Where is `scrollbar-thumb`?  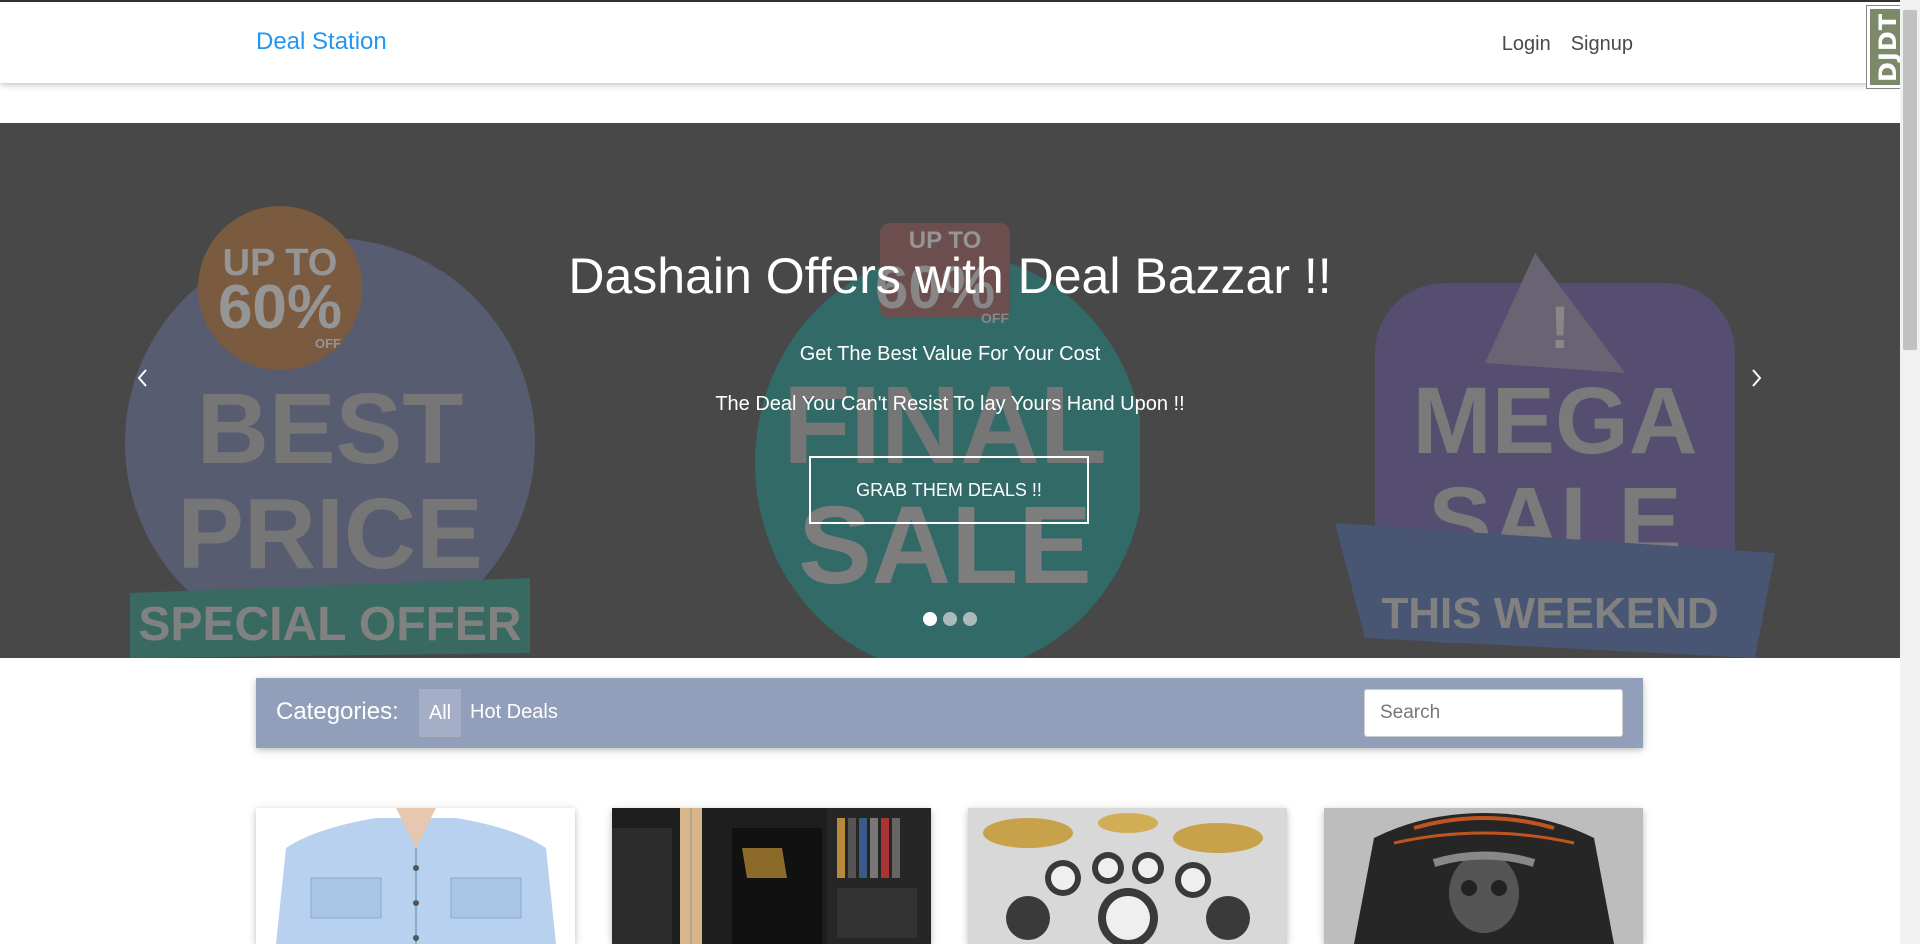 scrollbar-thumb is located at coordinates (1910, 180).